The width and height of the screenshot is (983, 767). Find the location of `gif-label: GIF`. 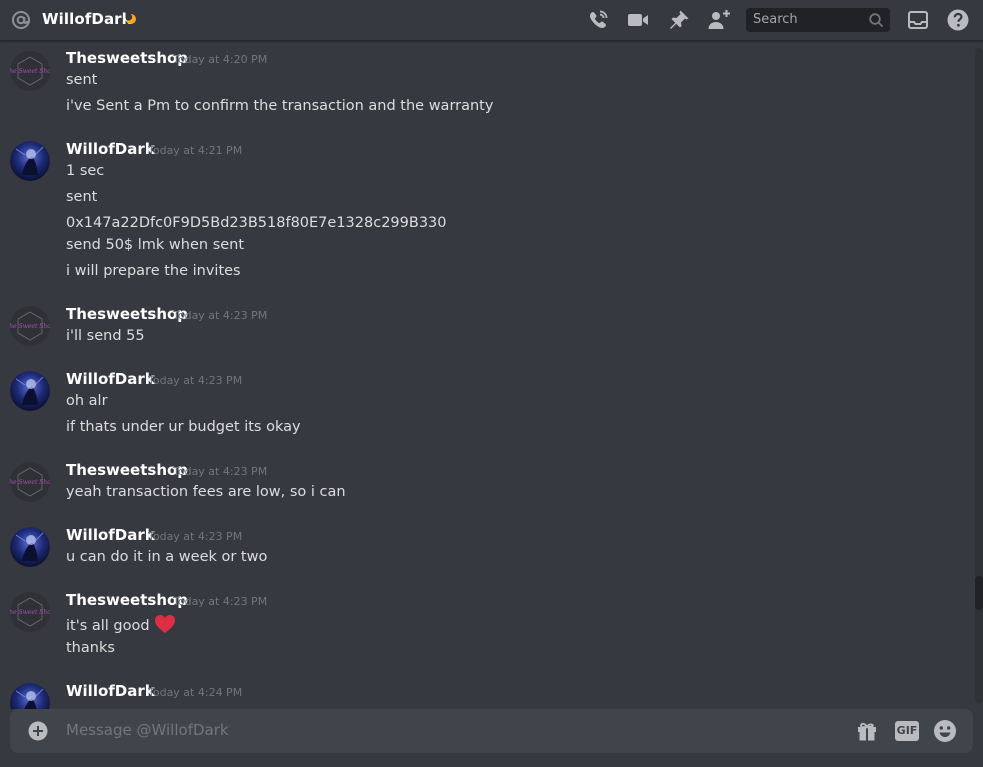

gif-label: GIF is located at coordinates (907, 730).